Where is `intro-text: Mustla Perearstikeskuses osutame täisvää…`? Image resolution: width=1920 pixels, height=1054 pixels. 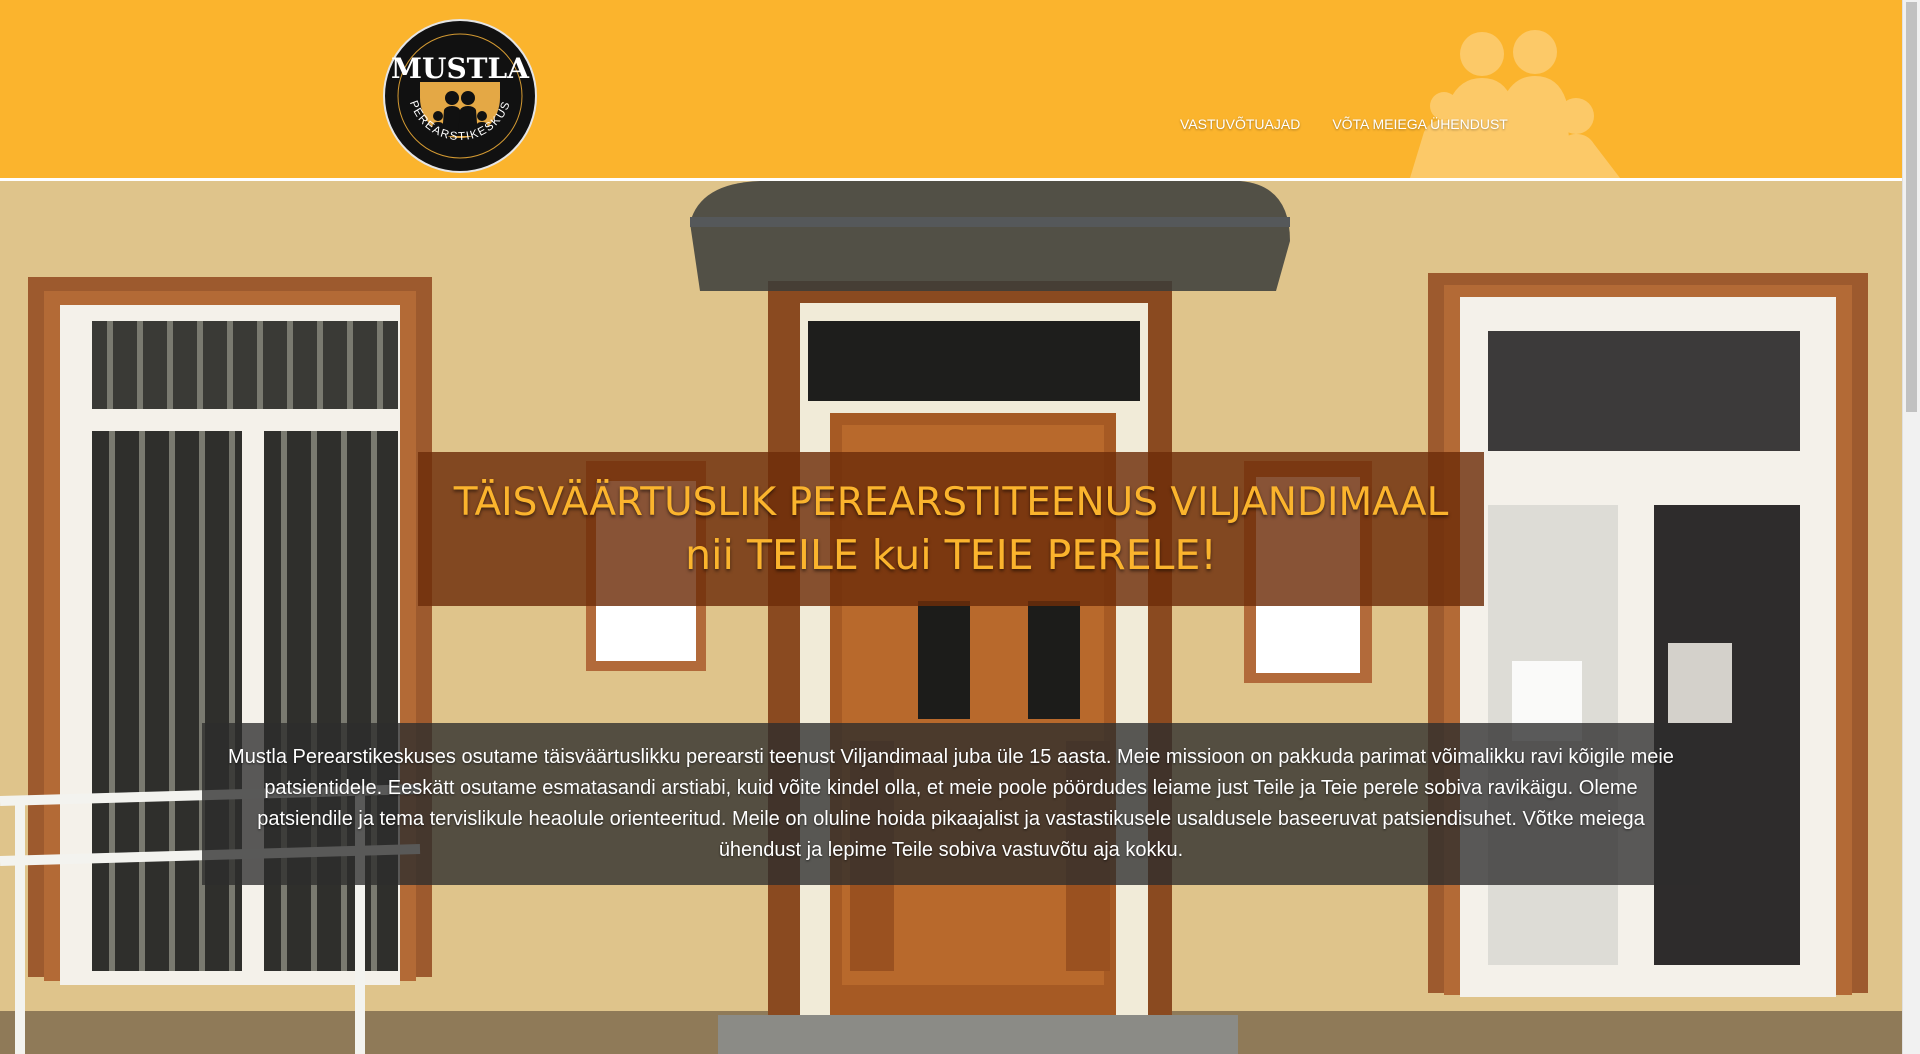 intro-text: Mustla Perearstikeskuses osutame täisvää… is located at coordinates (951, 803).